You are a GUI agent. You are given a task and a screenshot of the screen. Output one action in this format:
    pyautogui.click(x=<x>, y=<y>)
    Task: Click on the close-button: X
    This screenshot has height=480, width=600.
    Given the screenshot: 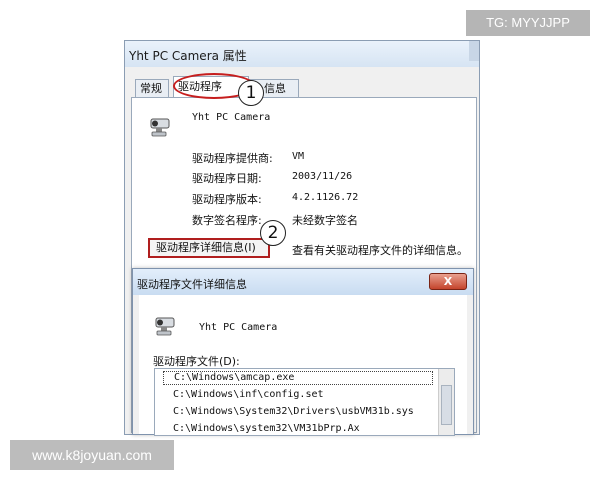 What is the action you would take?
    pyautogui.click(x=448, y=281)
    